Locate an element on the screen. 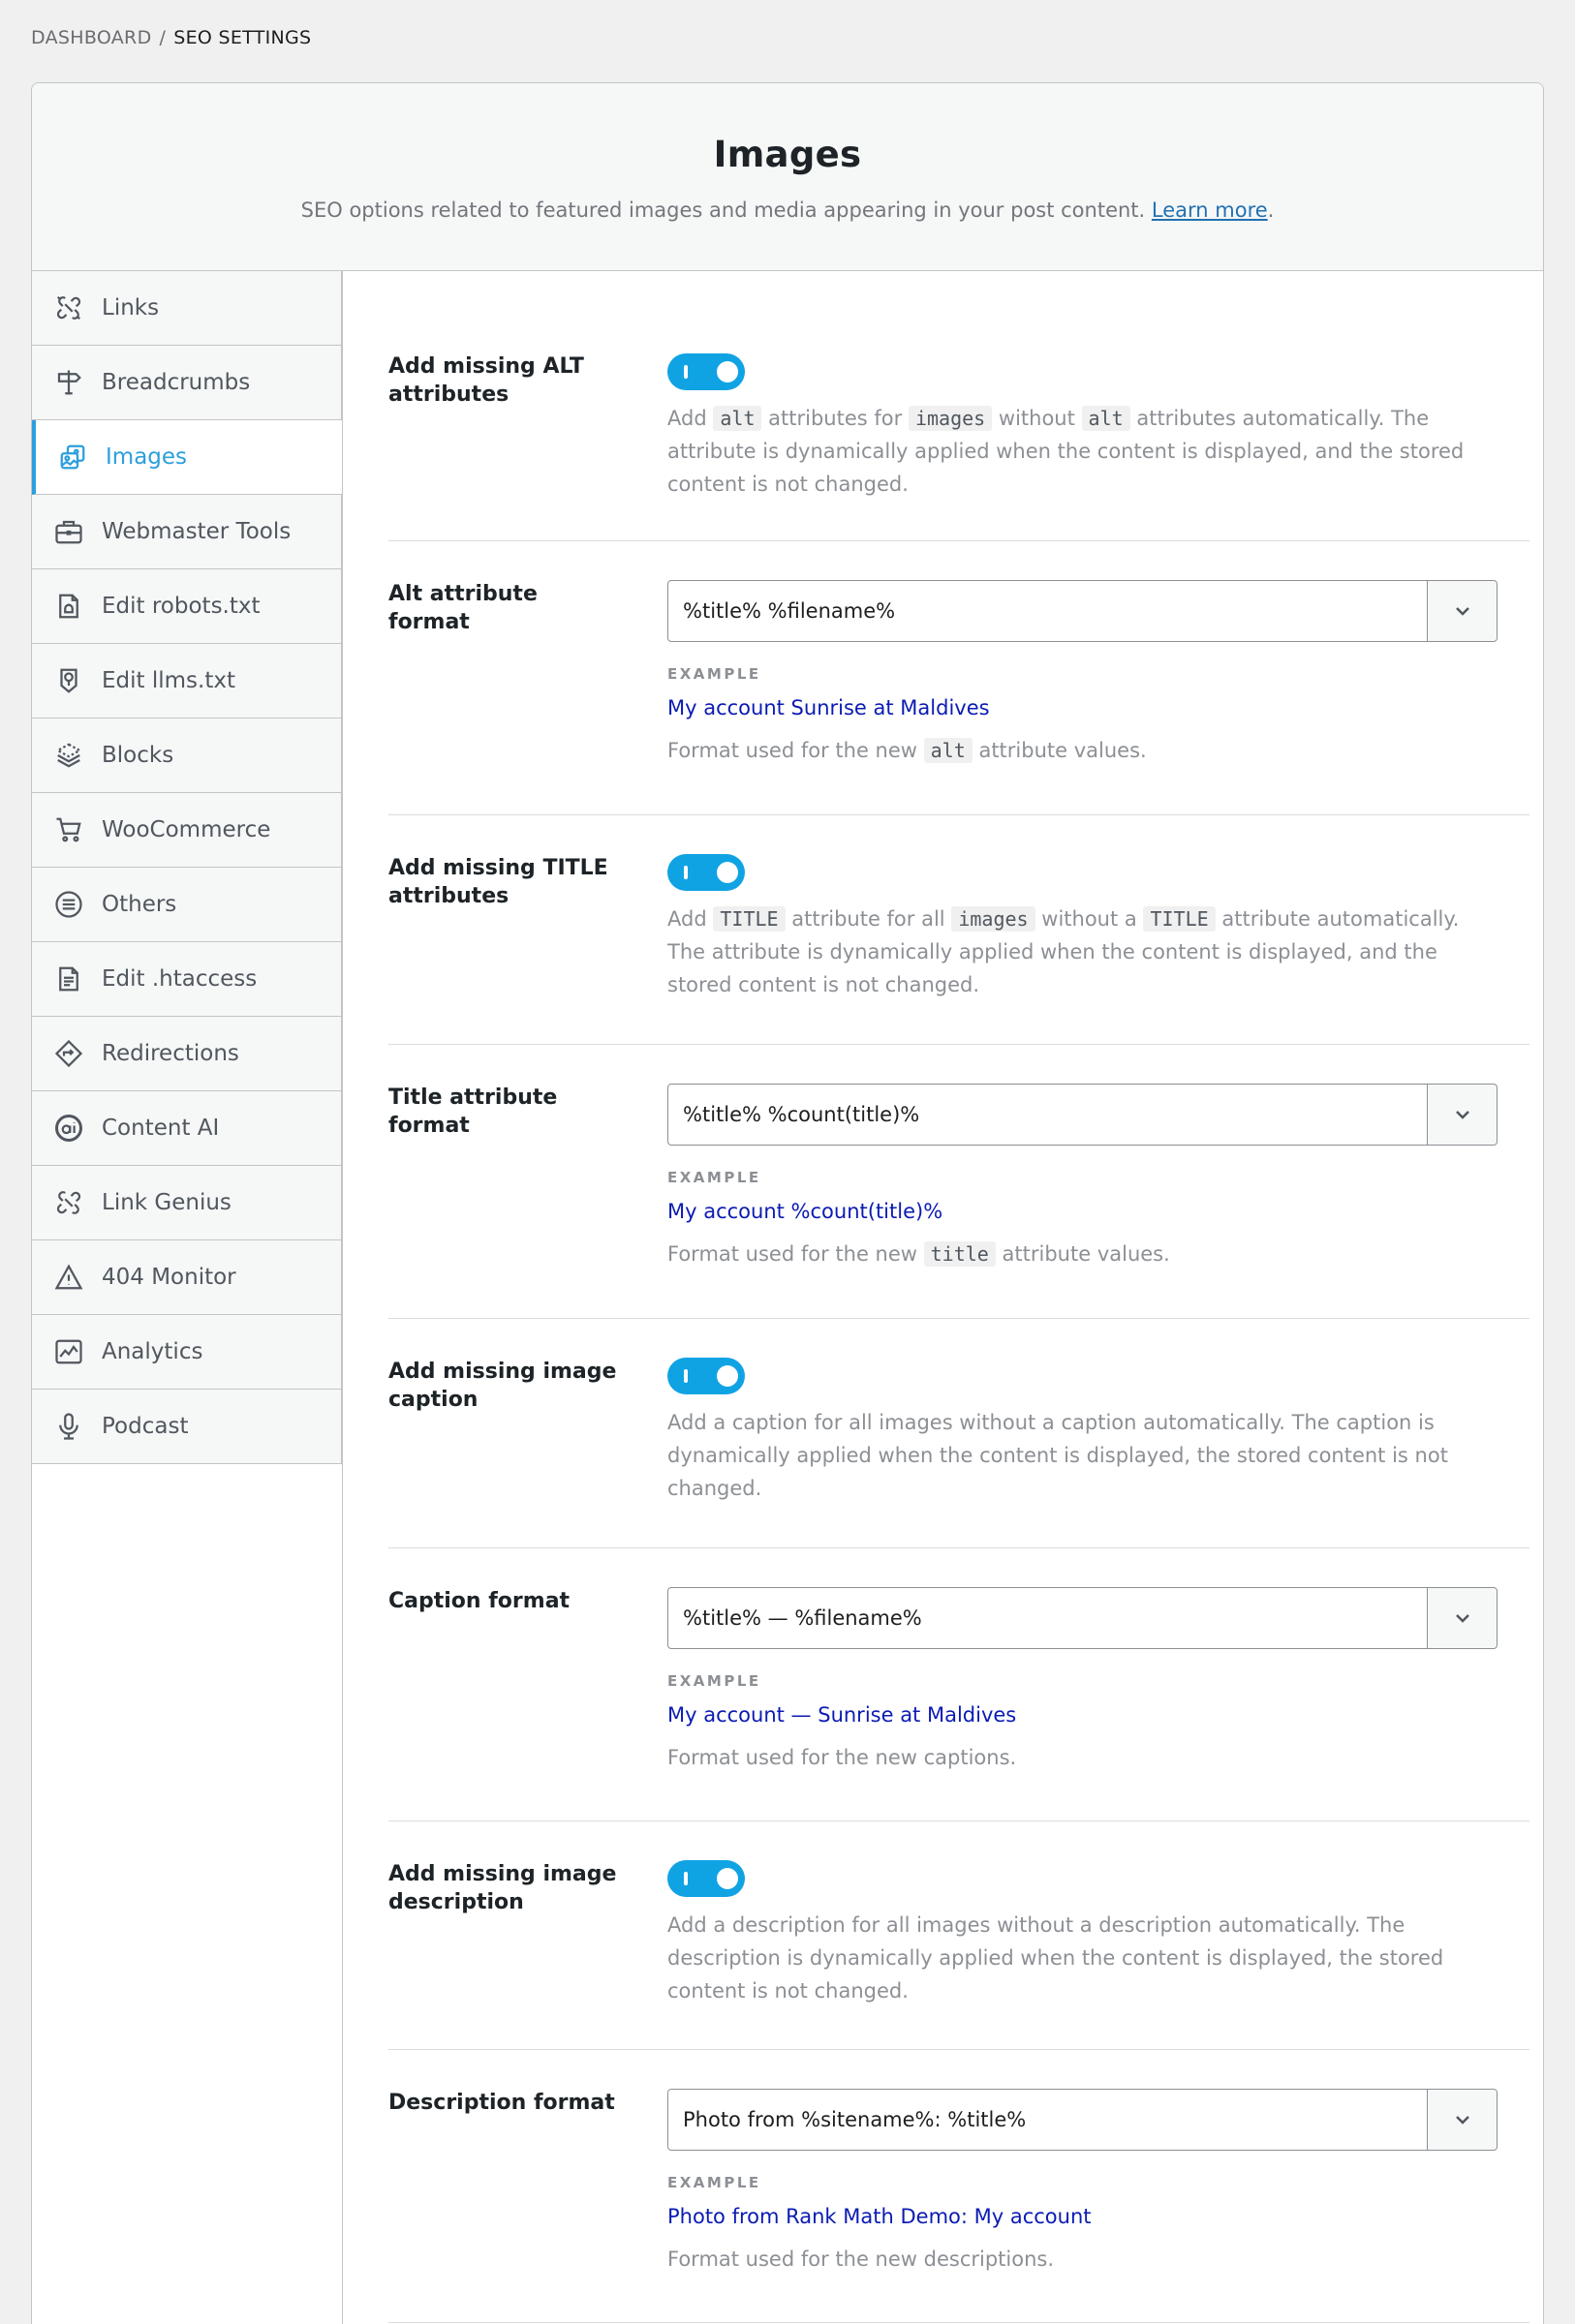  sidebar-item-images: Images is located at coordinates (187, 457).